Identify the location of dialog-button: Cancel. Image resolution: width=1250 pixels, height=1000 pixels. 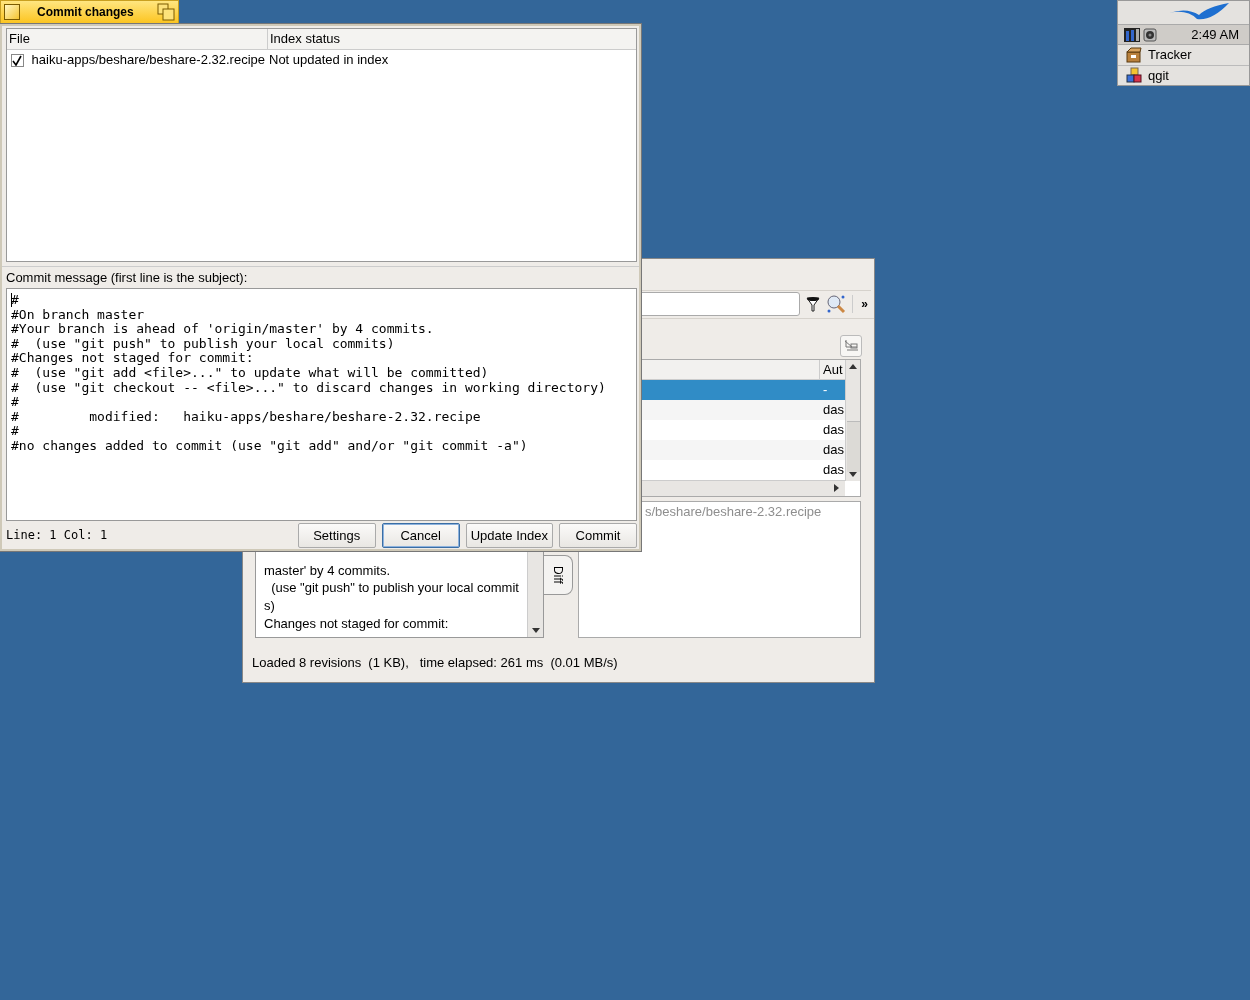
(420, 535).